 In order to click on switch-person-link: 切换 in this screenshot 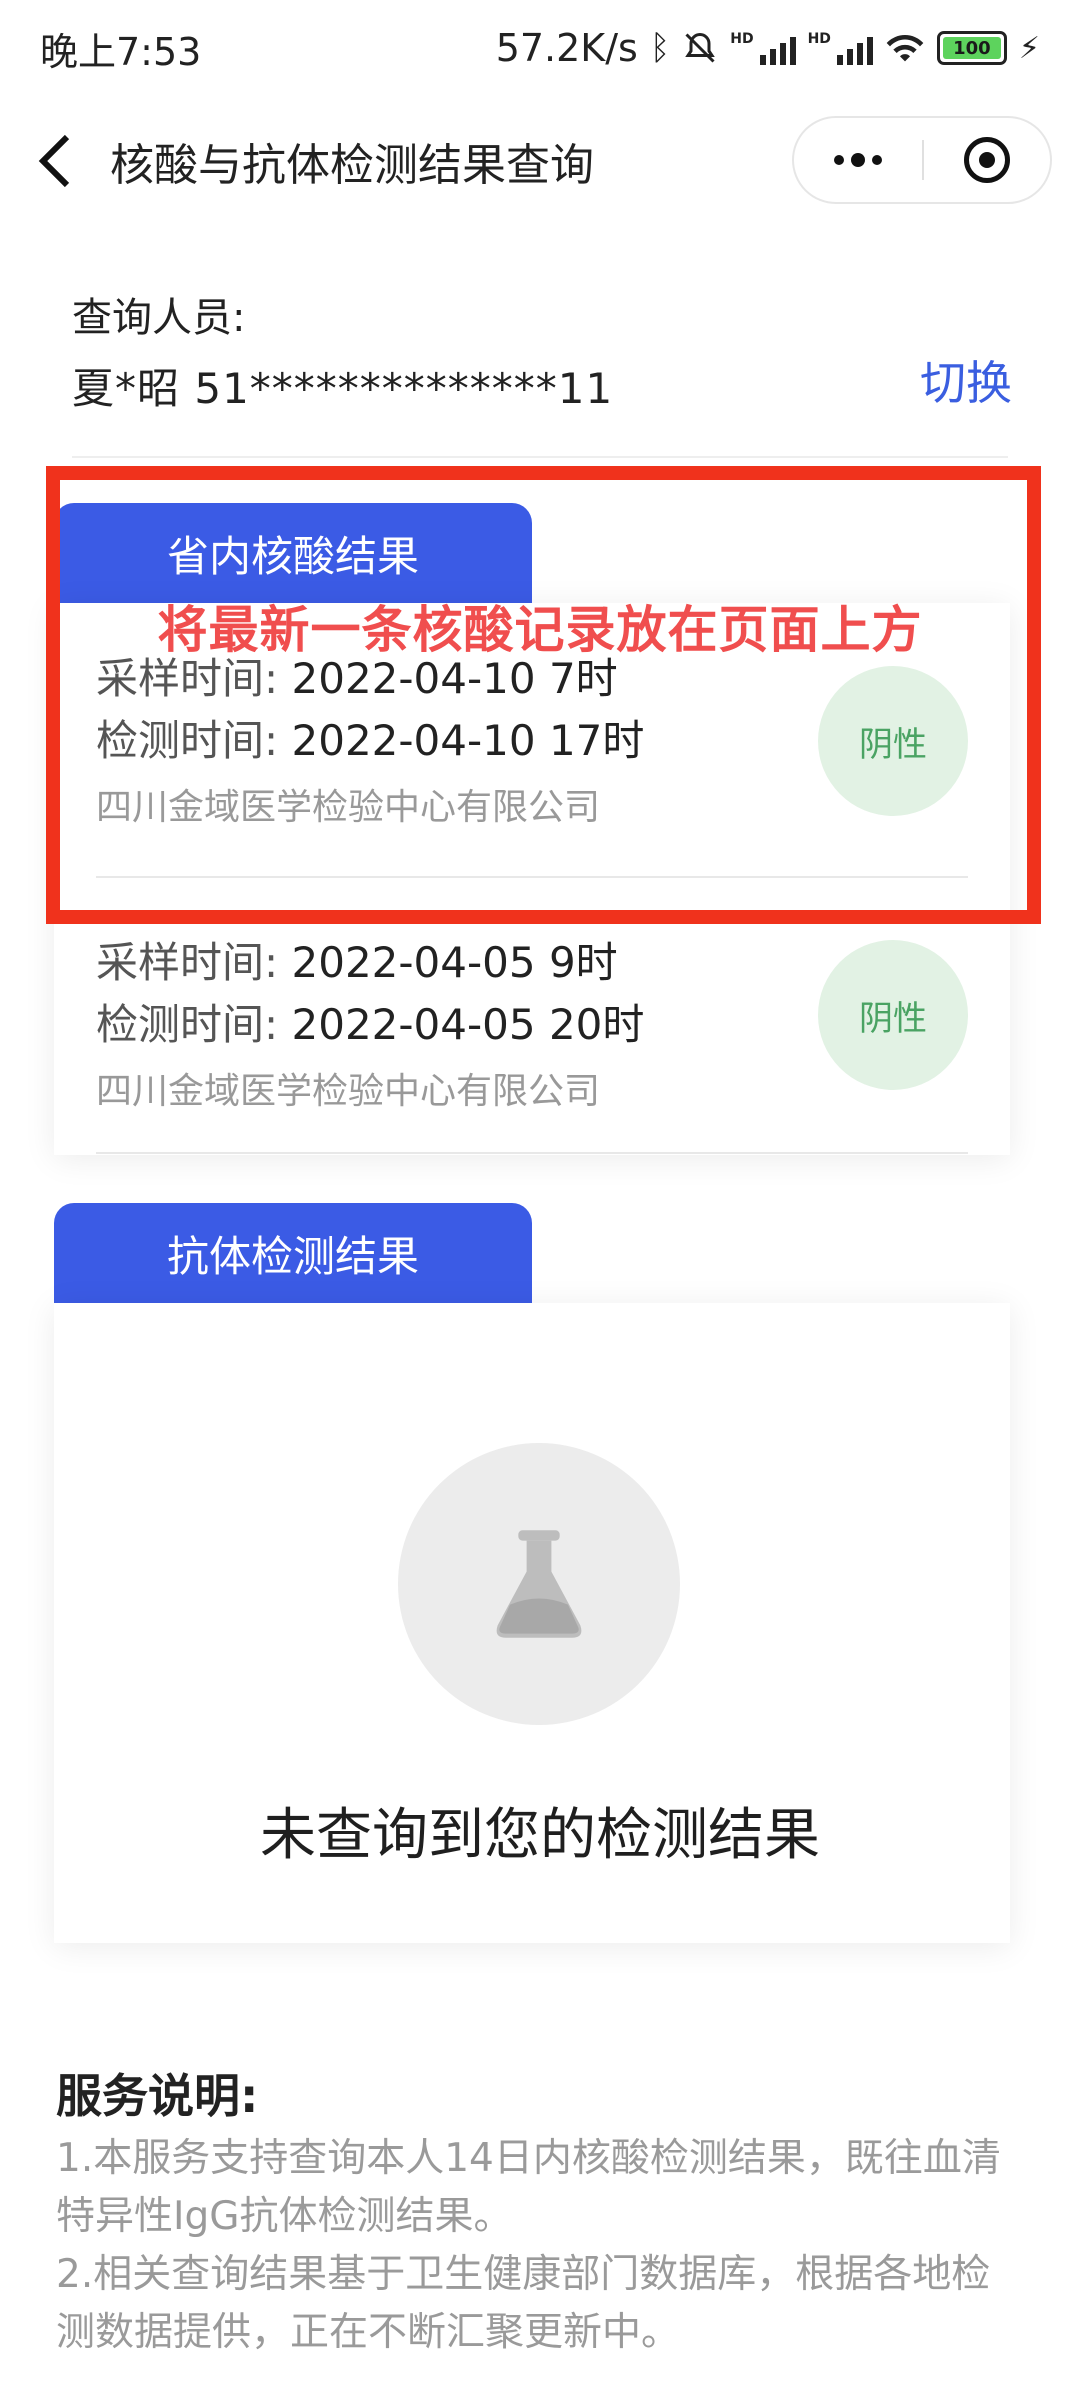, I will do `click(966, 380)`.